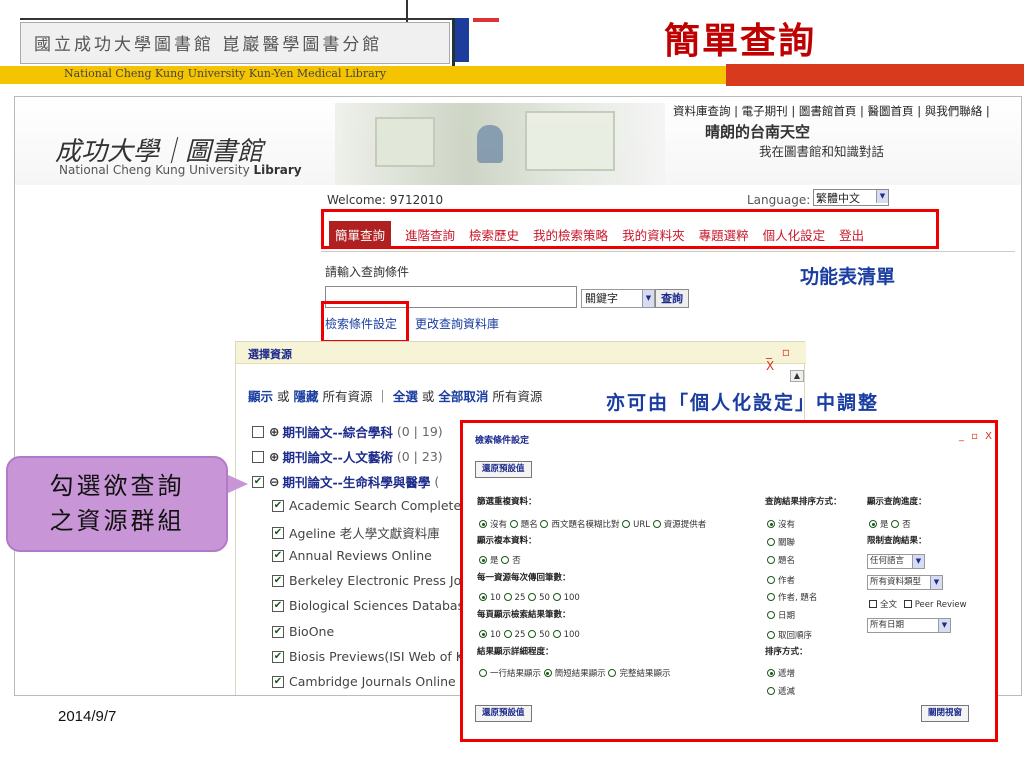 This screenshot has width=1024, height=768. Describe the element at coordinates (909, 625) in the screenshot. I see `limit-date-select: 所有日期 ▼` at that location.